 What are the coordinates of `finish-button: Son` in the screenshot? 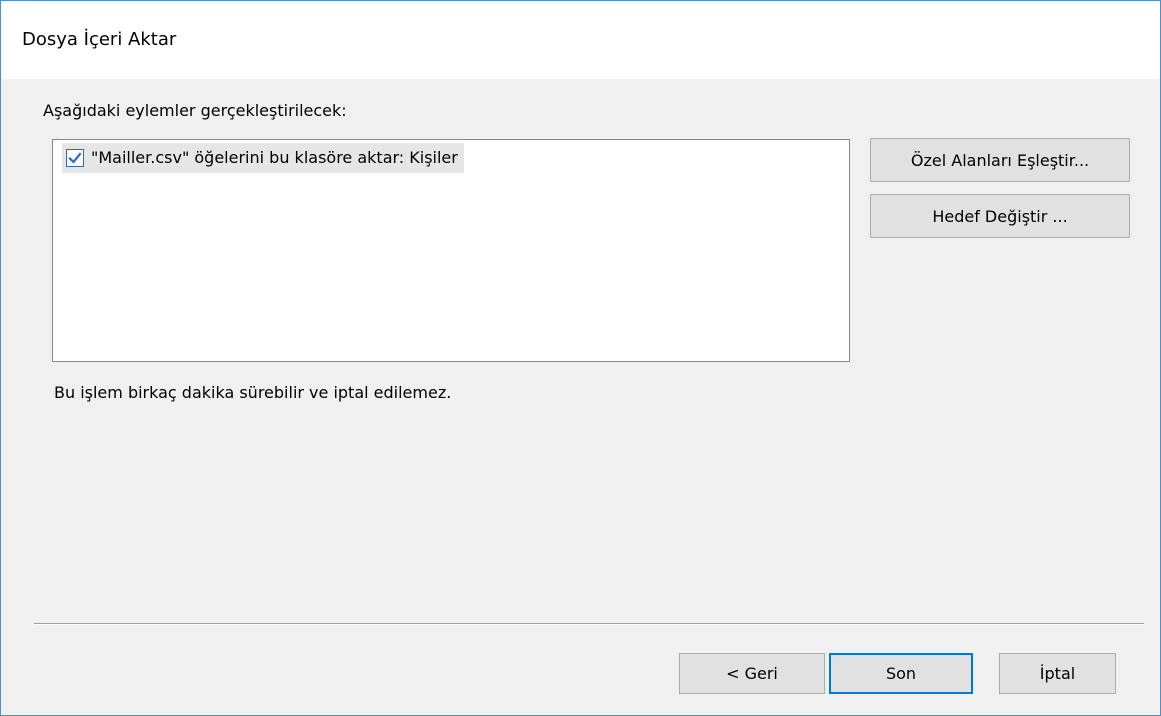 It's located at (901, 673).